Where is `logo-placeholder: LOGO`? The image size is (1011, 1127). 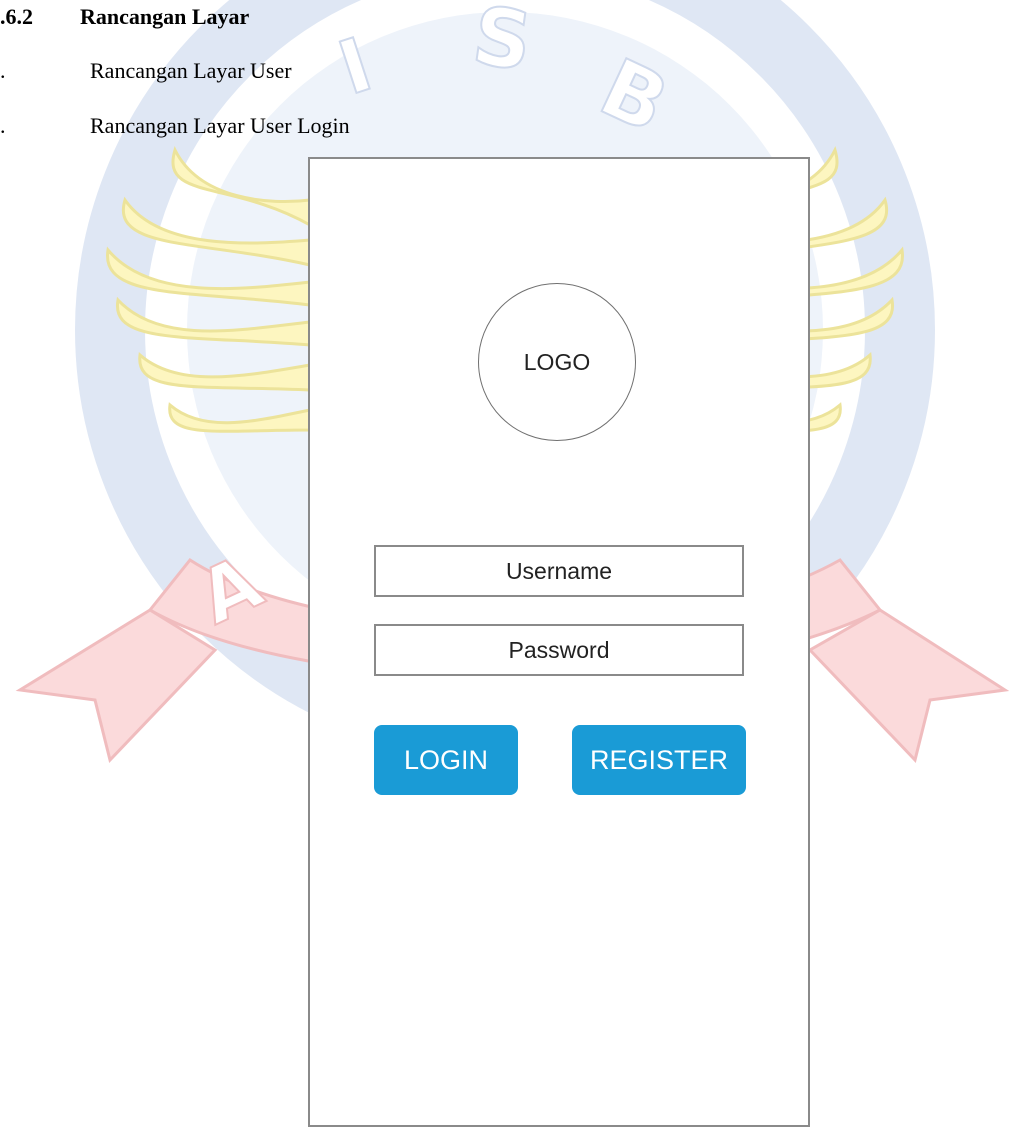 logo-placeholder: LOGO is located at coordinates (557, 362).